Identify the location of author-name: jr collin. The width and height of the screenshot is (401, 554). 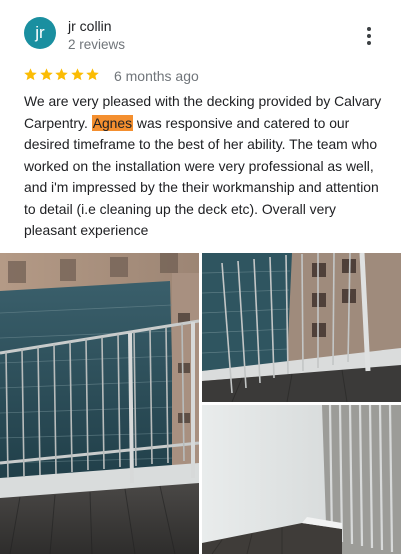
(90, 26).